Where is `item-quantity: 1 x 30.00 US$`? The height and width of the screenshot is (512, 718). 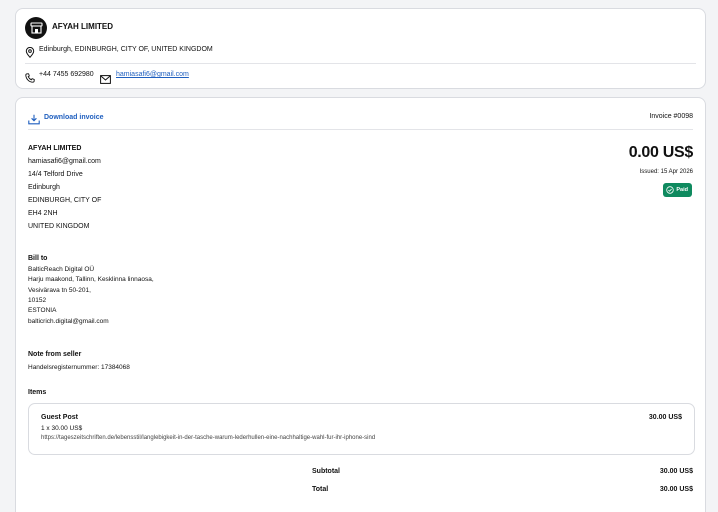
item-quantity: 1 x 30.00 US$ is located at coordinates (62, 428).